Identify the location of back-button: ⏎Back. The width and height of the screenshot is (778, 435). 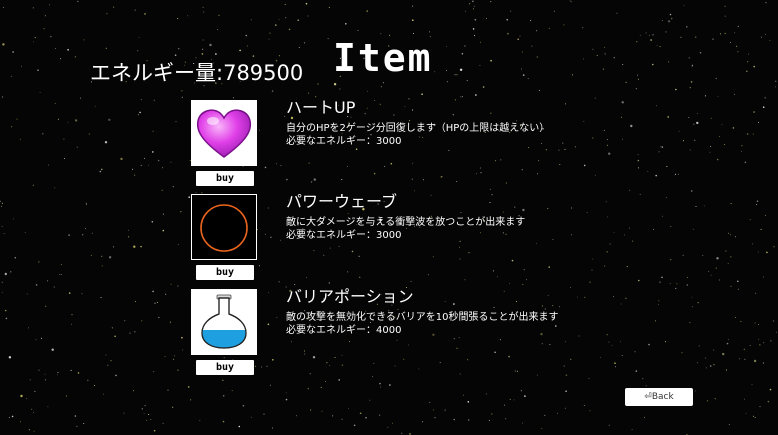
(659, 397).